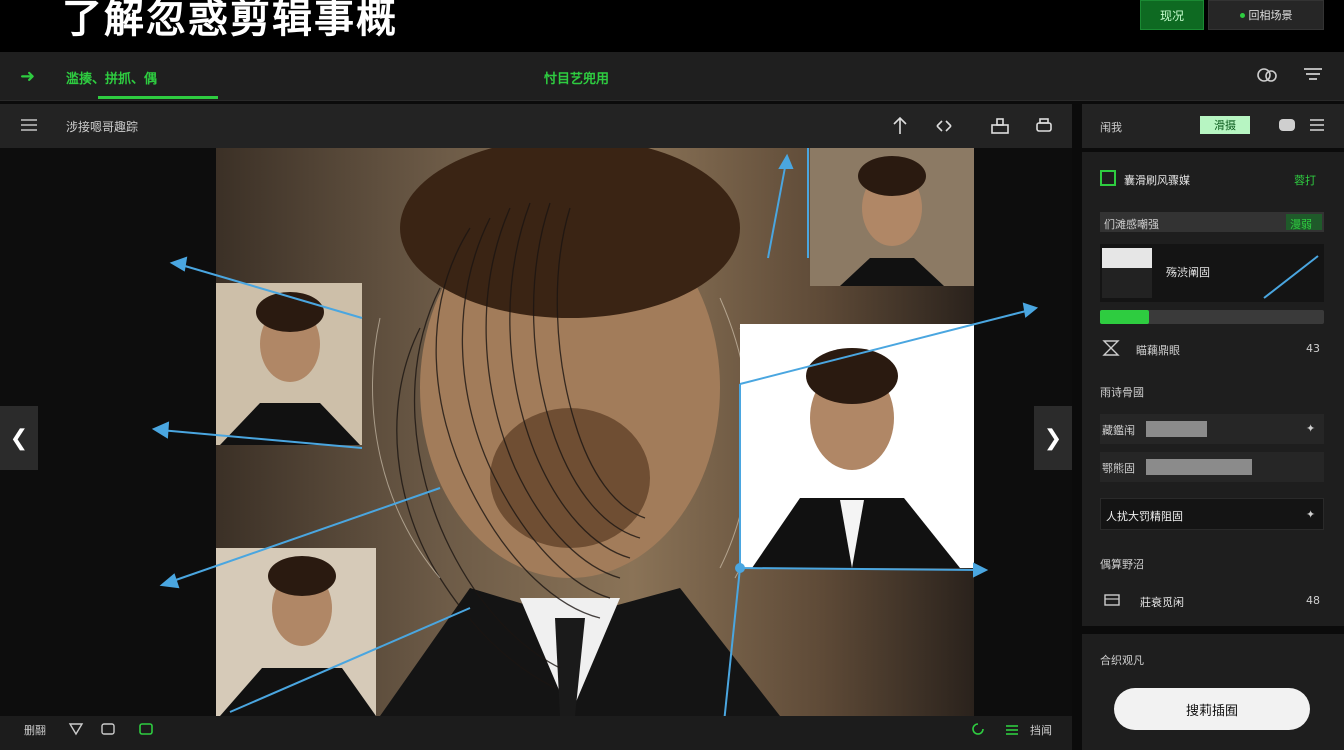 The image size is (1344, 750). I want to click on canvas-toolbar-label: 涉接嗯哥趣踪, so click(102, 127).